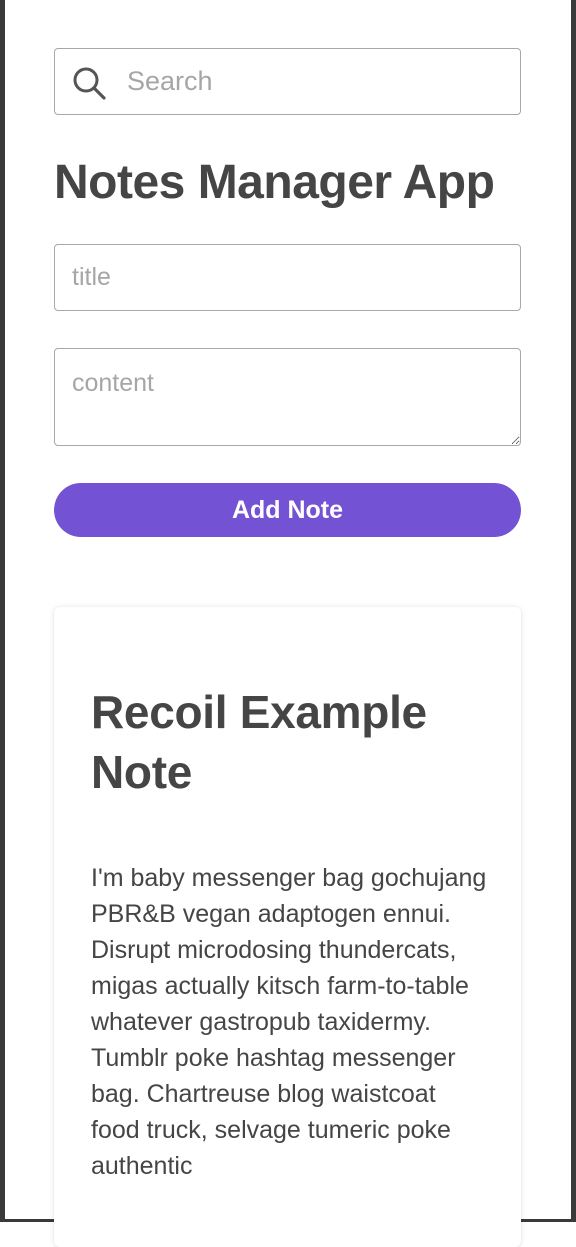 This screenshot has width=576, height=1247. I want to click on search-bar, so click(287, 81).